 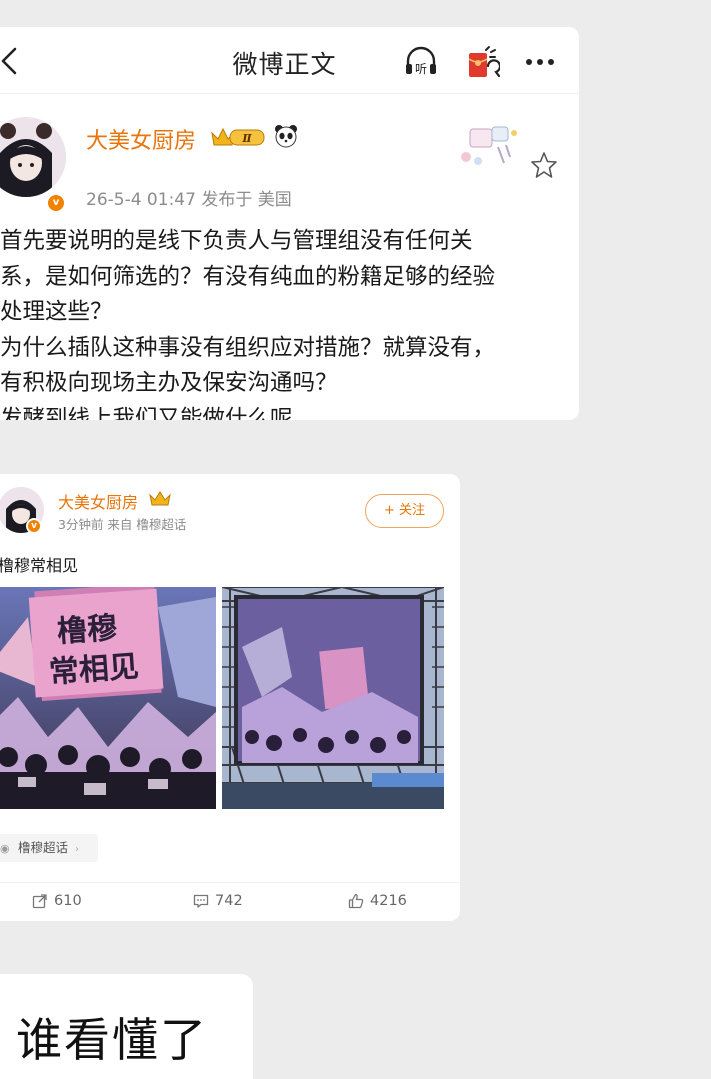 I want to click on top-nav-bar: 微博正文 听, so click(x=289, y=60).